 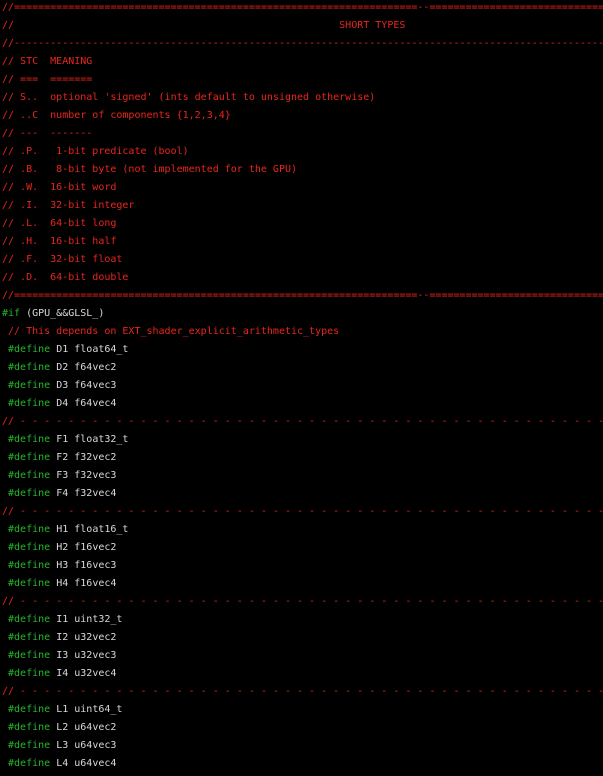 What do you see at coordinates (302, 278) in the screenshot?
I see `code-line: // .D. 64-bit double` at bounding box center [302, 278].